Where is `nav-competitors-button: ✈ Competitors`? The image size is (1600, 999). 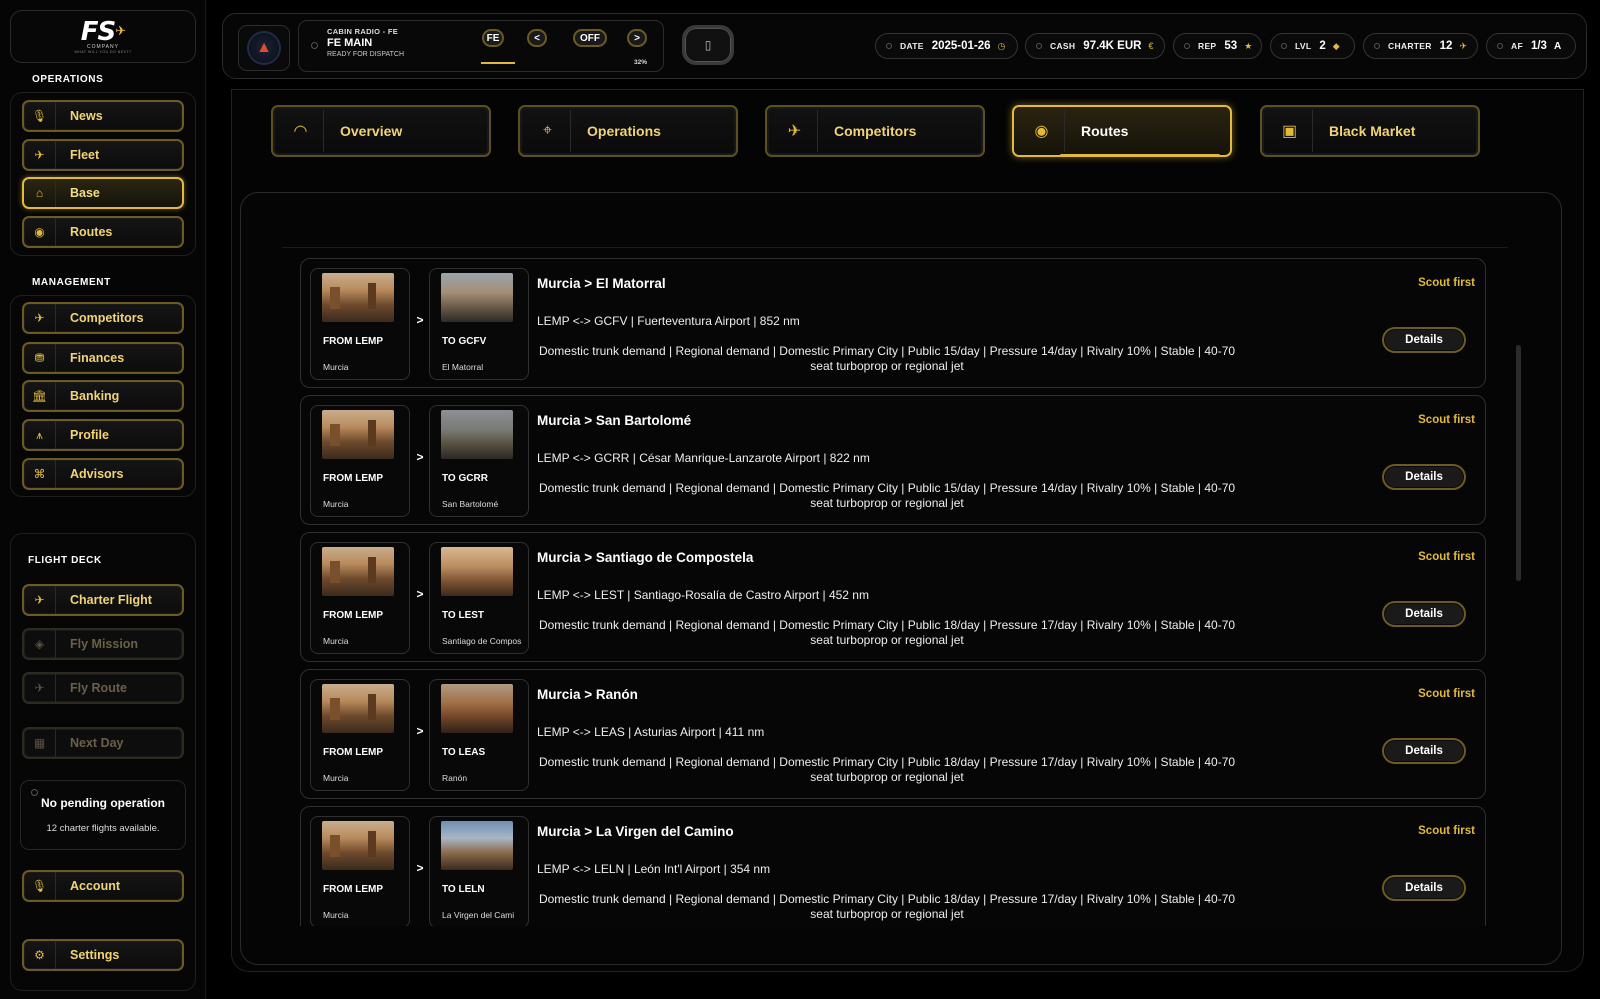
nav-competitors-button: ✈ Competitors is located at coordinates (103, 318).